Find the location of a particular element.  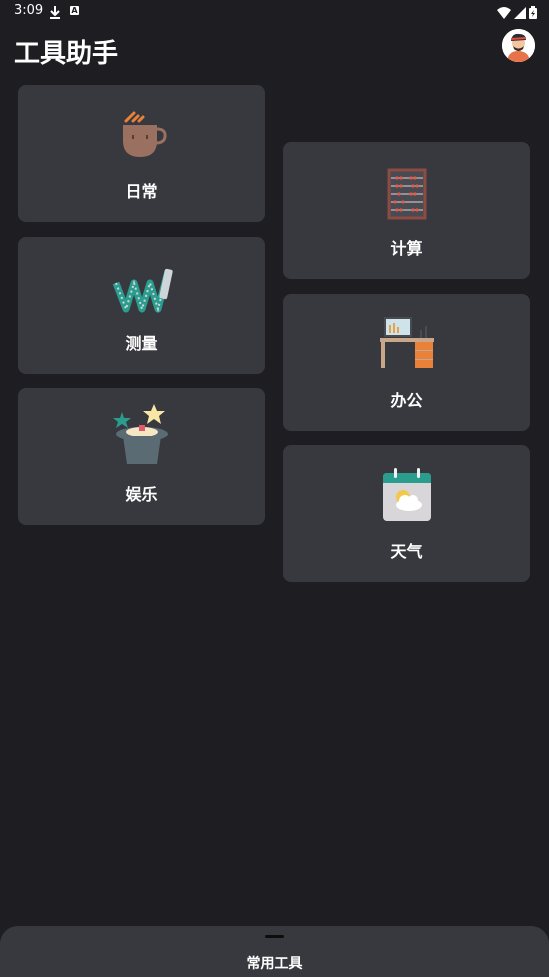

category-card-measure: 测量 is located at coordinates (141, 305).